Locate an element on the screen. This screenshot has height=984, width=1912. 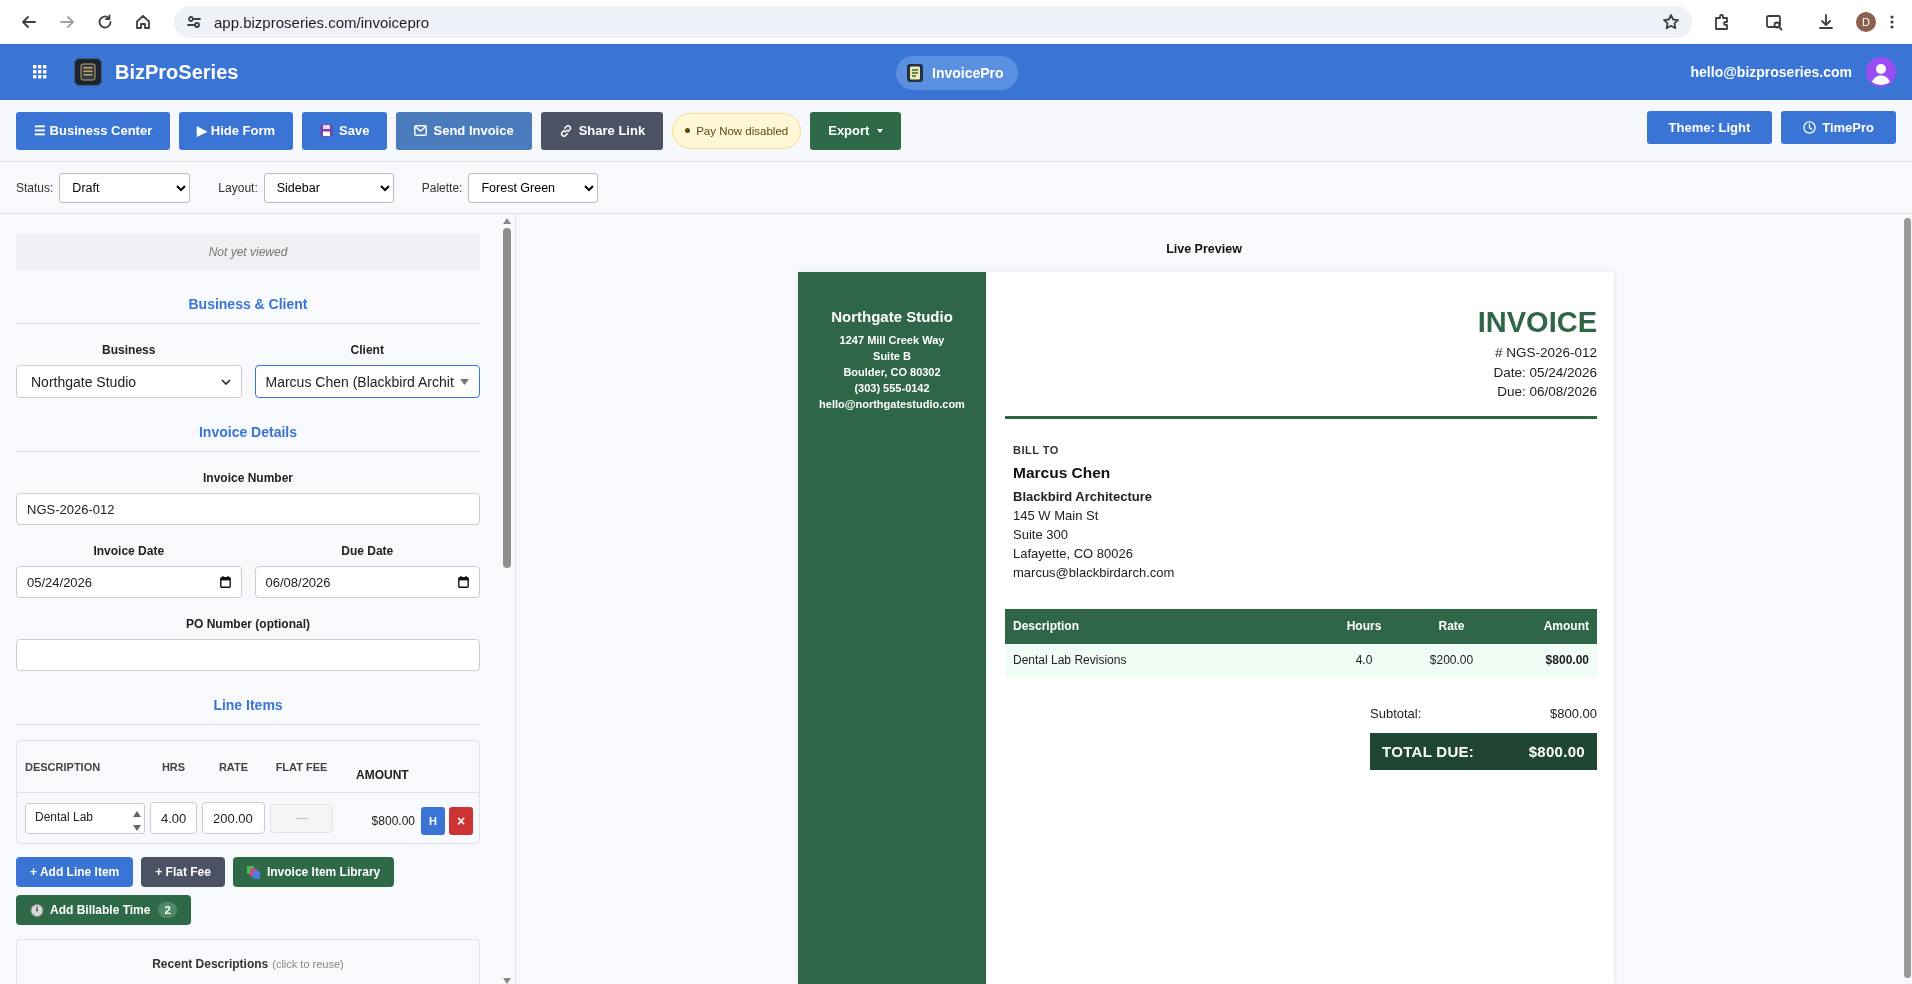
add-line-item-button: + Add Line Item is located at coordinates (75, 872).